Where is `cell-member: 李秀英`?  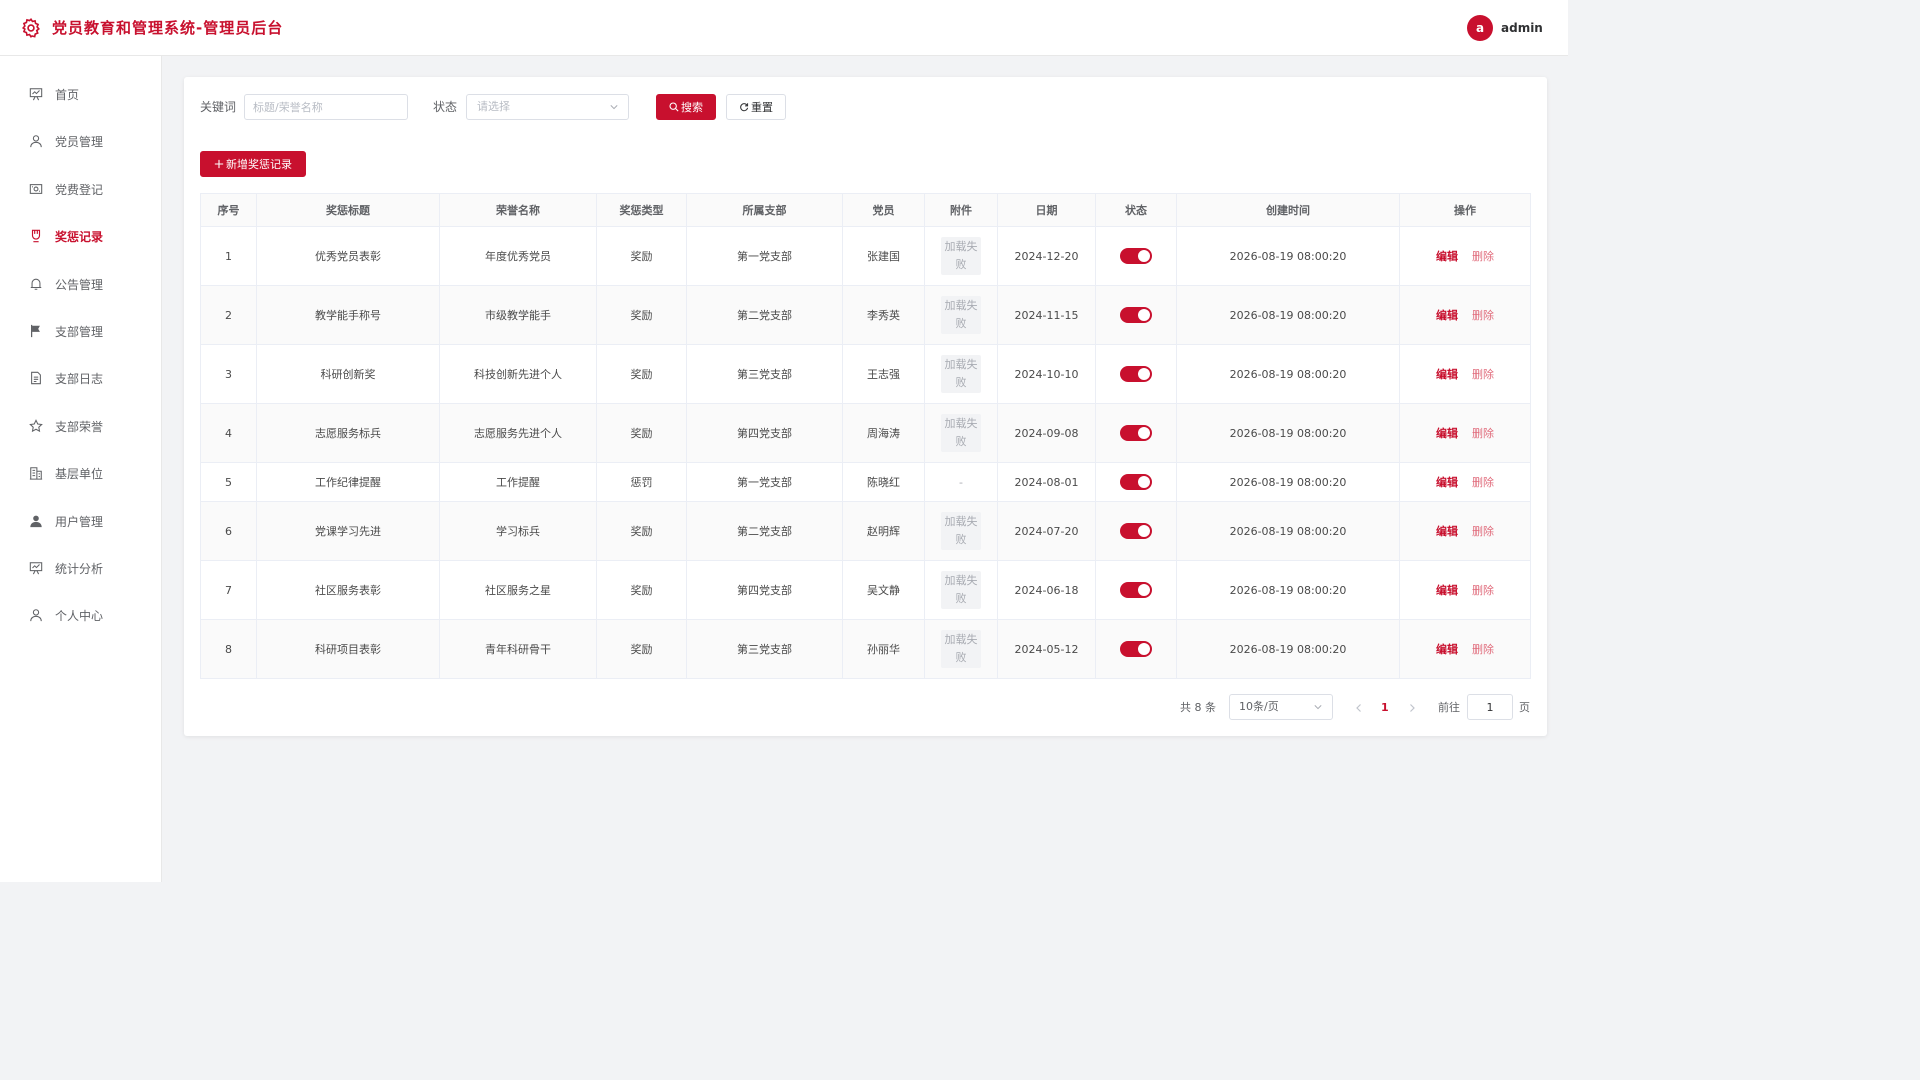 cell-member: 李秀英 is located at coordinates (883, 315).